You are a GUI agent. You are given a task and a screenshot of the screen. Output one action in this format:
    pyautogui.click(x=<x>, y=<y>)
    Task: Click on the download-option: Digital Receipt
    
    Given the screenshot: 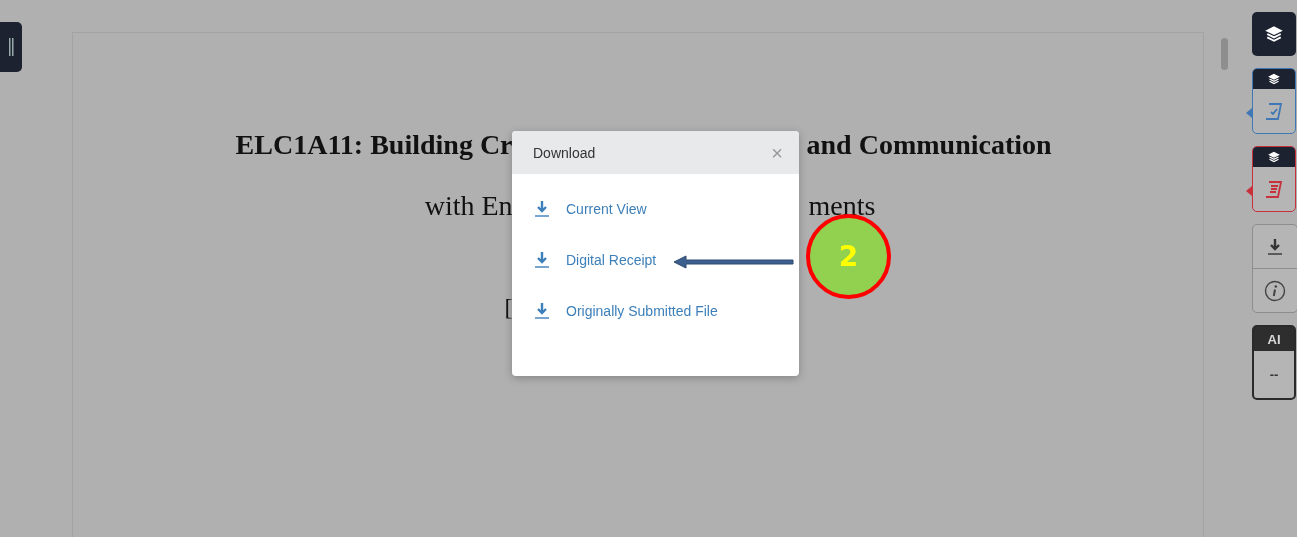 What is the action you would take?
    pyautogui.click(x=666, y=260)
    